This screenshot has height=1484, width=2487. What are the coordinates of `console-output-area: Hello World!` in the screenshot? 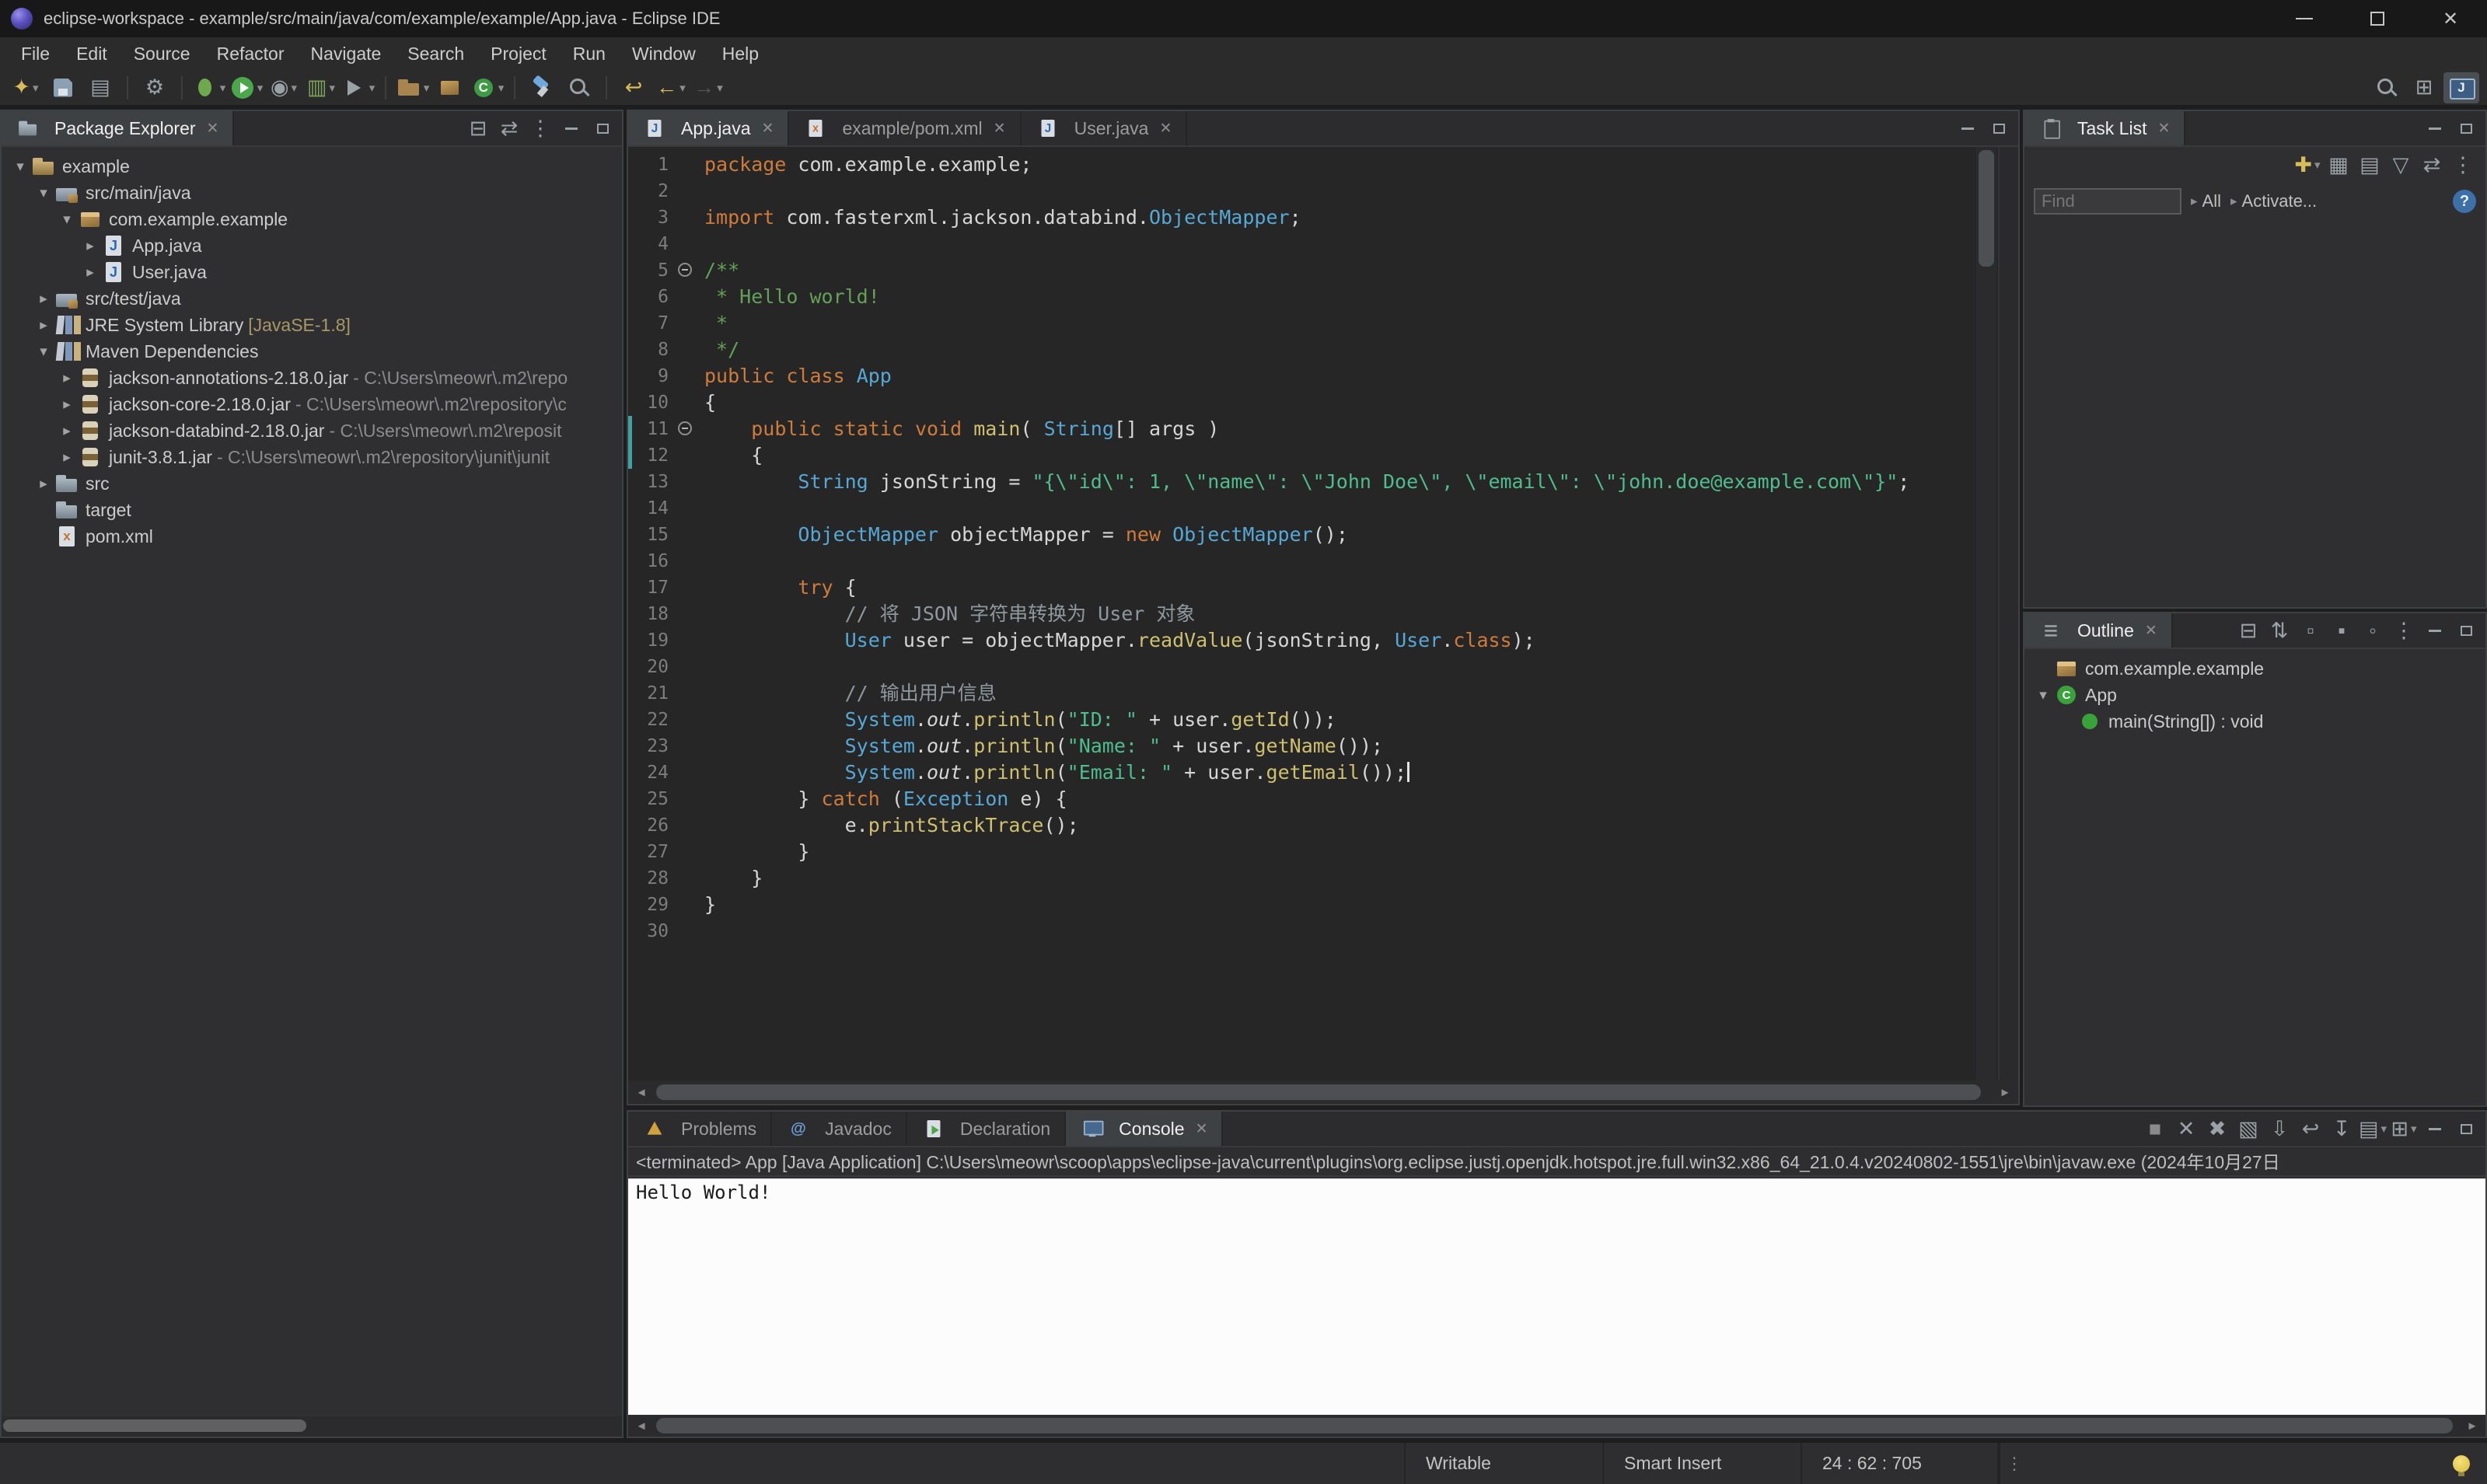 It's located at (1556, 1296).